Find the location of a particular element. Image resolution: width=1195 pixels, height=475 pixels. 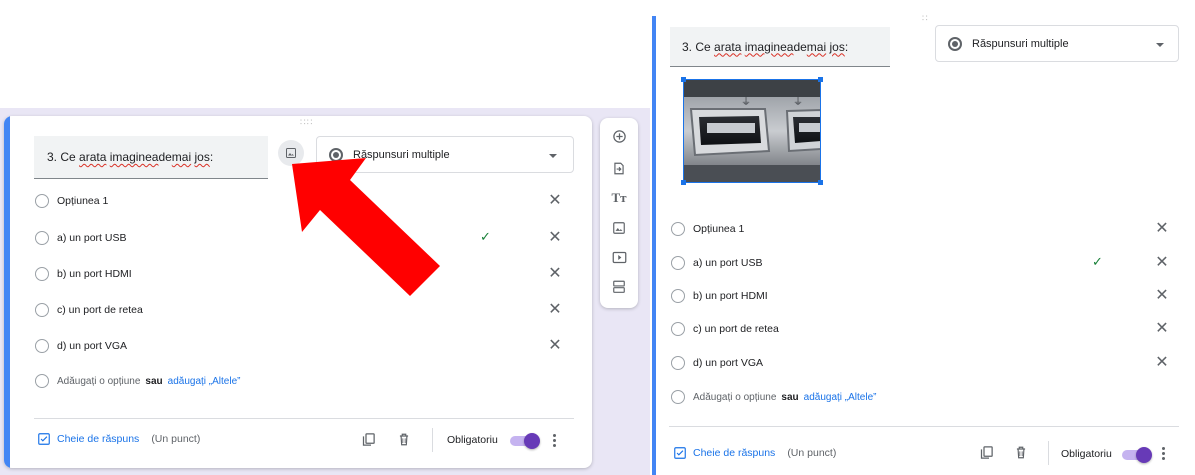

drag-handle-icon: ∷ is located at coordinates (925, 18).